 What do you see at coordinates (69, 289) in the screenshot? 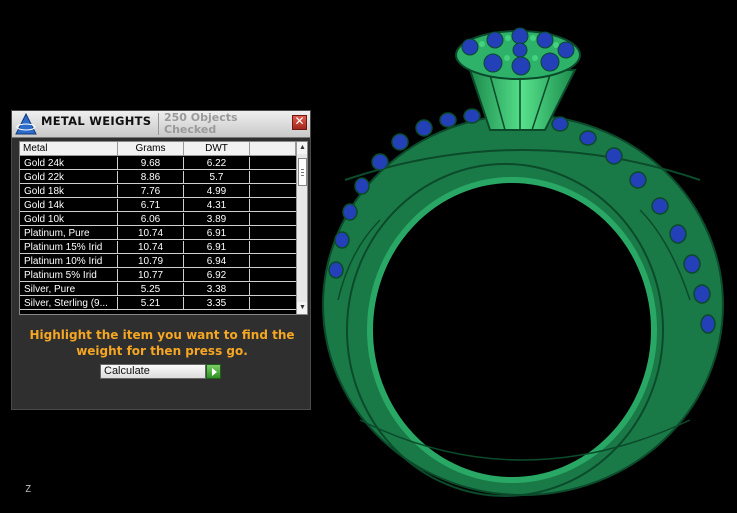
I see `metal-cell: Silver, Pure` at bounding box center [69, 289].